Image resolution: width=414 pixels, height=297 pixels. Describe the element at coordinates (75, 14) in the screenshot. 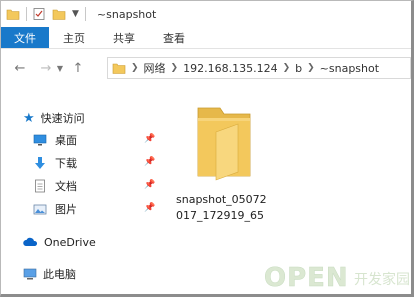

I see `customize-quick-access-icon: ▼` at that location.